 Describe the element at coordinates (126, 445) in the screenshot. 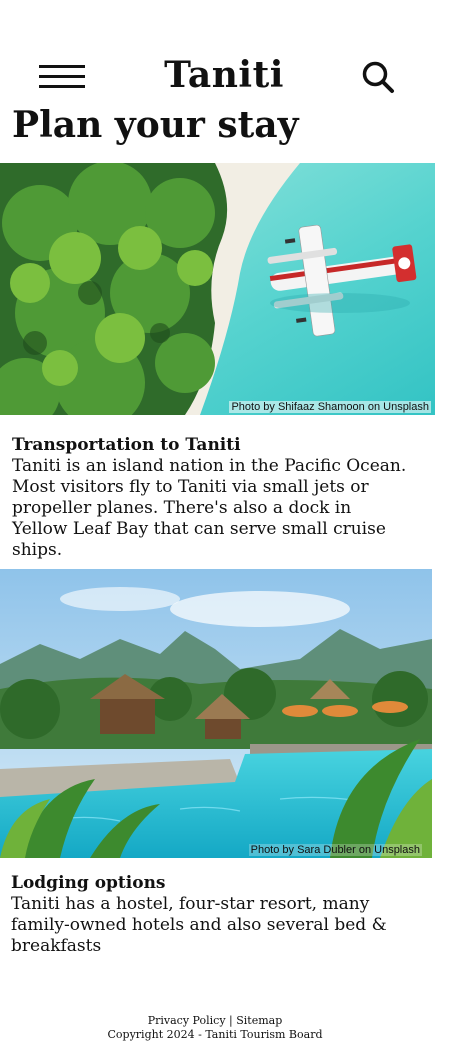

I see `section-heading: Transportation to Taniti` at that location.